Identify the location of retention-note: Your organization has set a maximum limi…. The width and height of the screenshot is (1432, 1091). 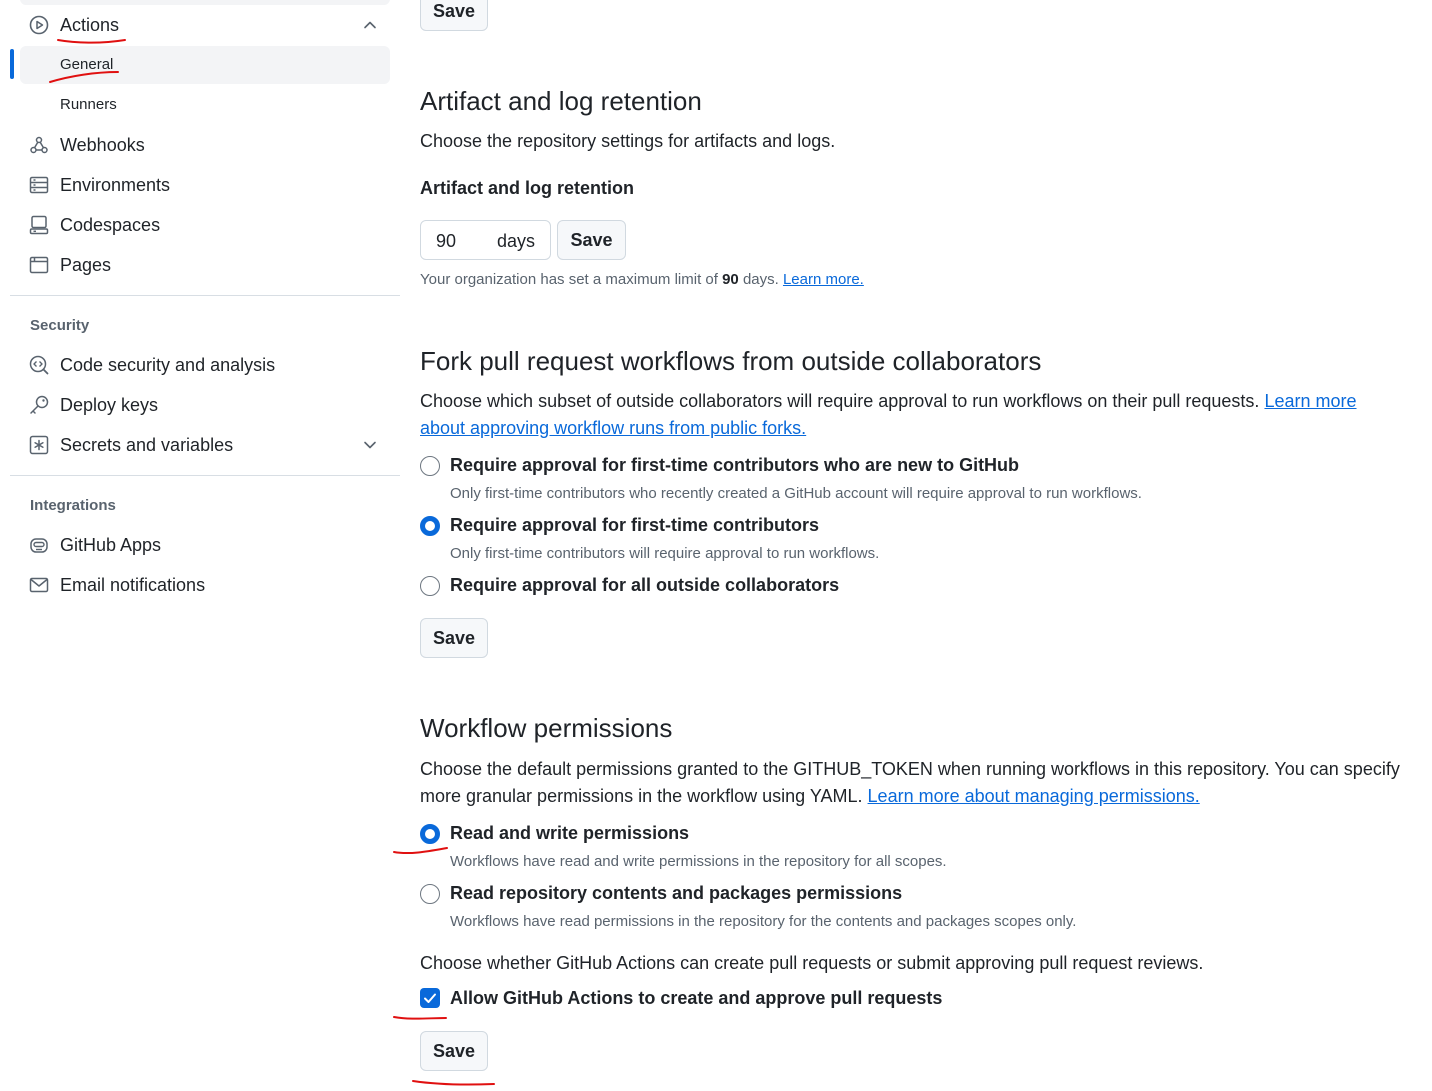
(642, 279).